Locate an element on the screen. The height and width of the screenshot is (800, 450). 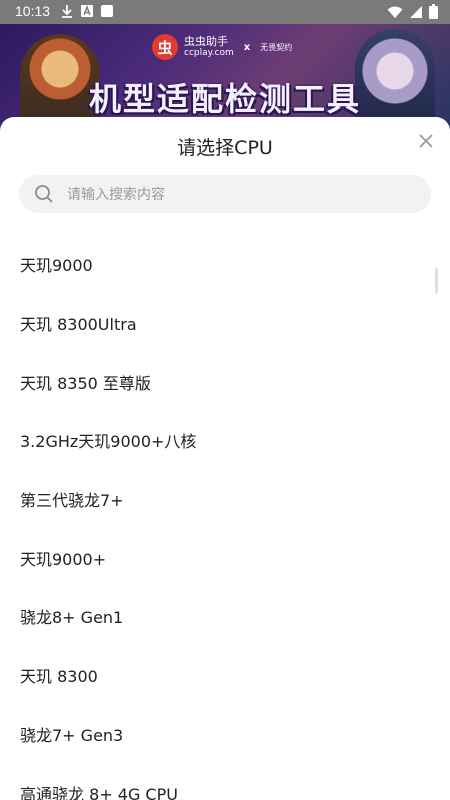
search-bar is located at coordinates (225, 195).